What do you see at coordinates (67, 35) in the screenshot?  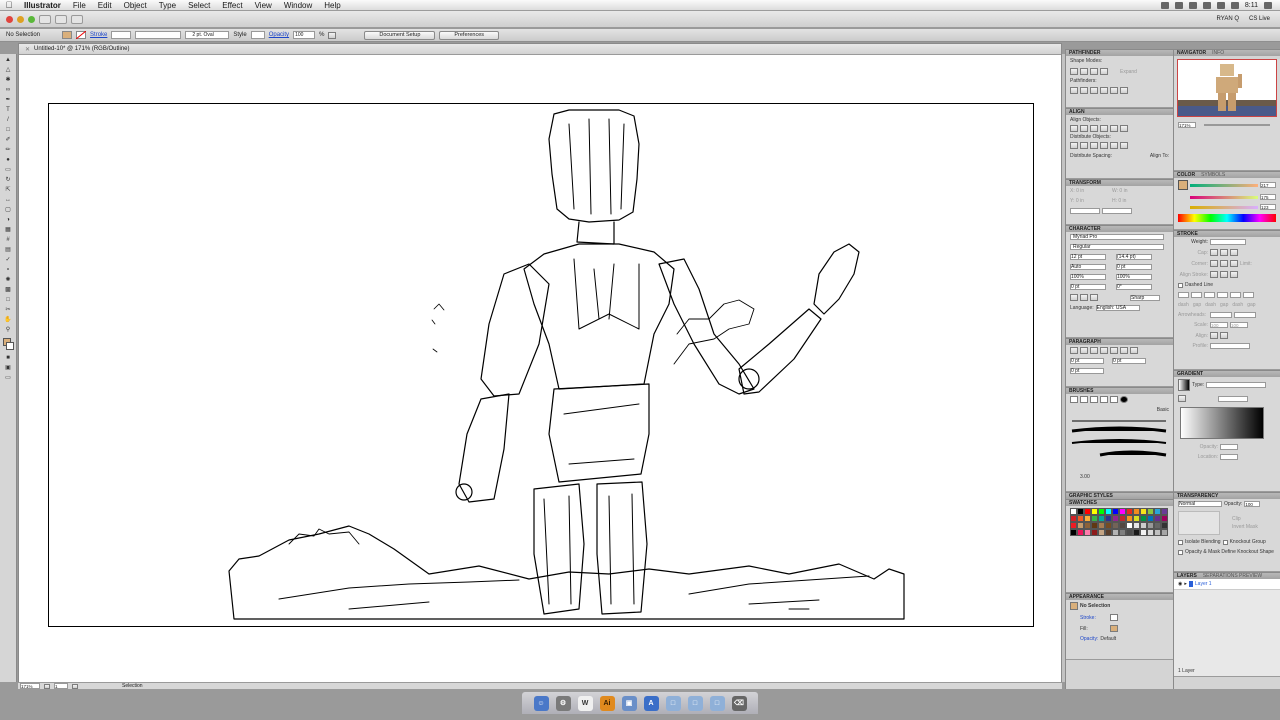 I see `fill-swatch` at bounding box center [67, 35].